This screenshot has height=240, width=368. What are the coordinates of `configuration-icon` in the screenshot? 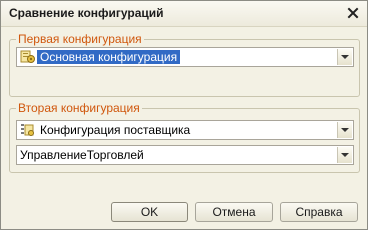 It's located at (28, 57).